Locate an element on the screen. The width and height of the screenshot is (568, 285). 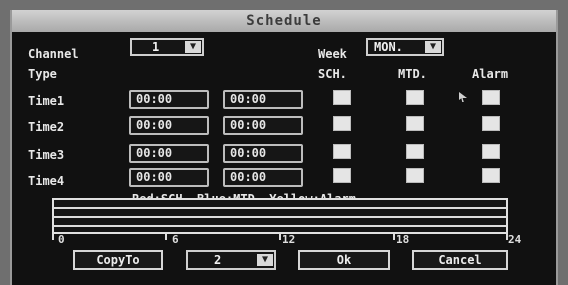
time4-mtd-checkbox is located at coordinates (415, 175).